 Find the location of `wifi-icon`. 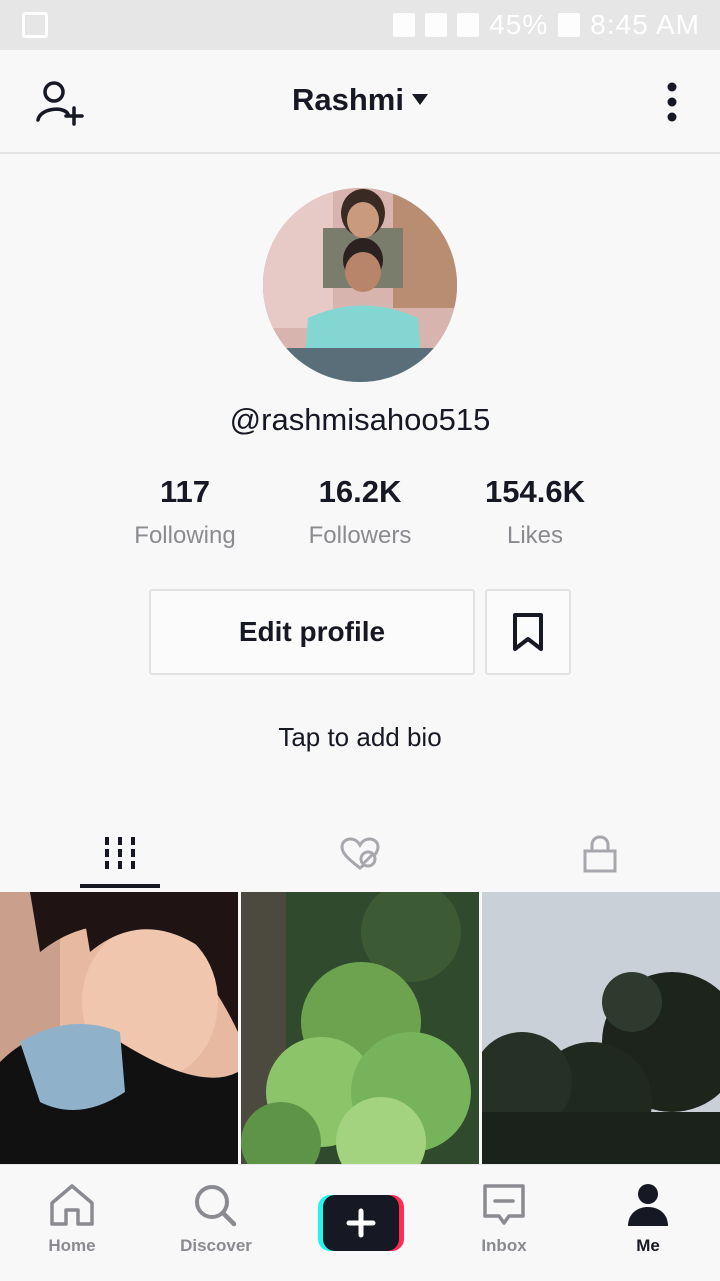

wifi-icon is located at coordinates (436, 25).